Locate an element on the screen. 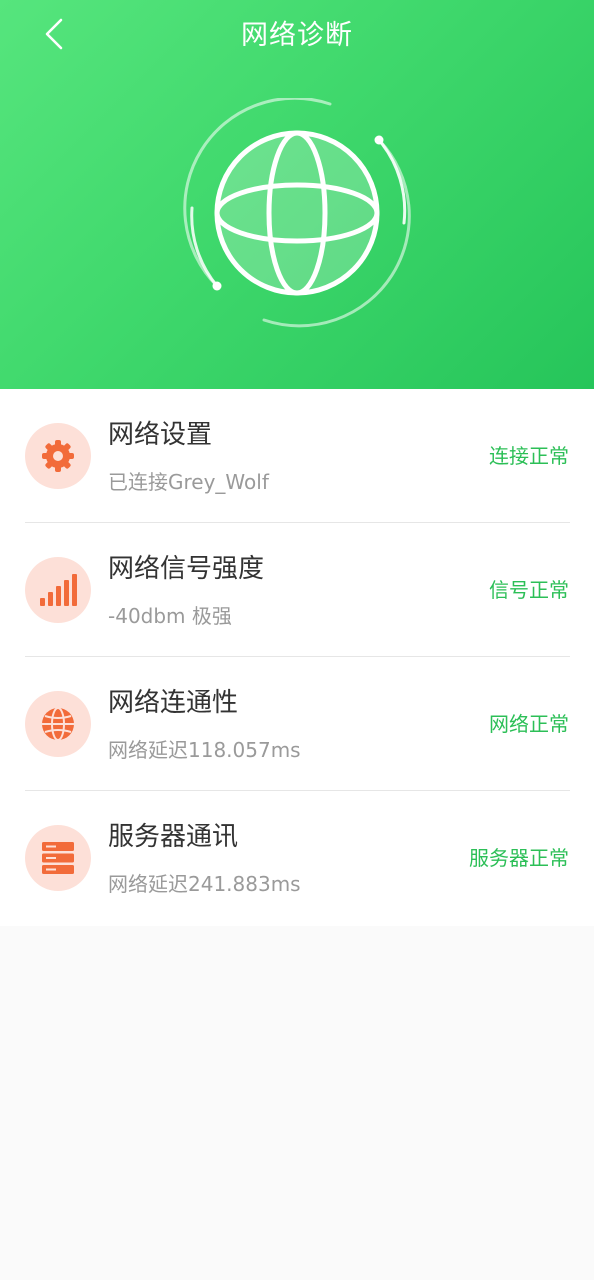  row-subtitle: 网络延迟118.057ms is located at coordinates (204, 750).